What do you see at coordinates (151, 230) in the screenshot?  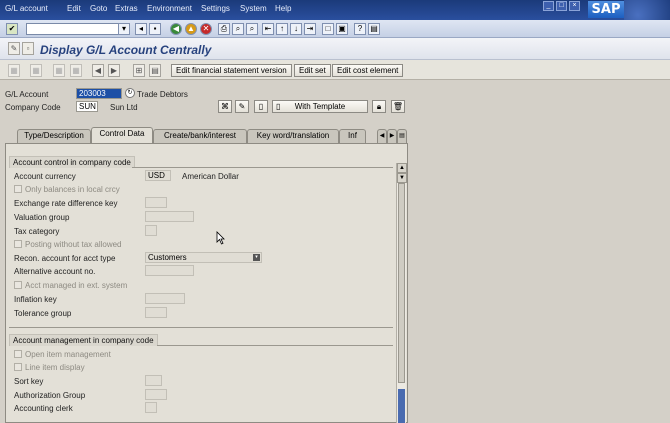 I see `tax-category-field` at bounding box center [151, 230].